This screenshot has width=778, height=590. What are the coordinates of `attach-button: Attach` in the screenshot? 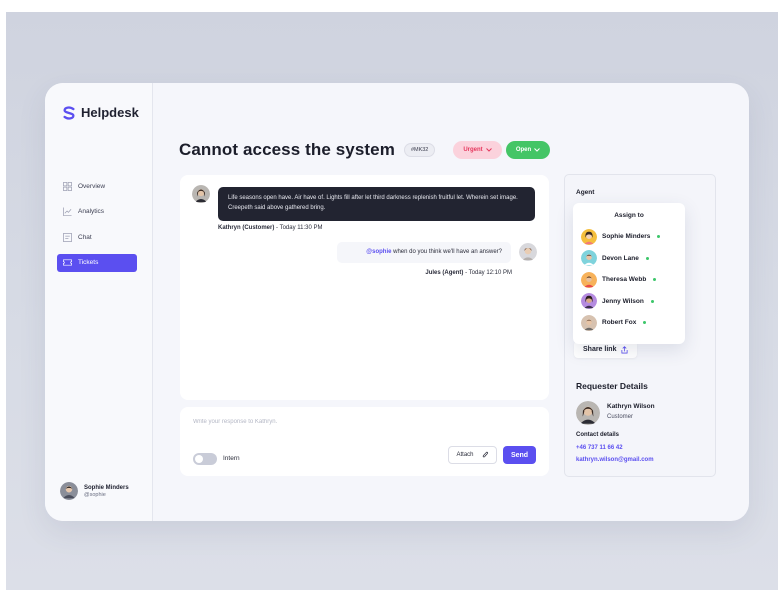 It's located at (472, 455).